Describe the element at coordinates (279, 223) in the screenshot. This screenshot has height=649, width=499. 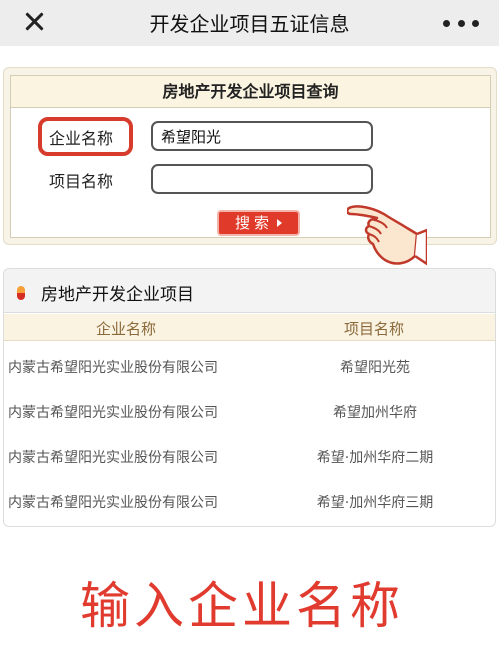
I see `arrow-right-icon` at that location.